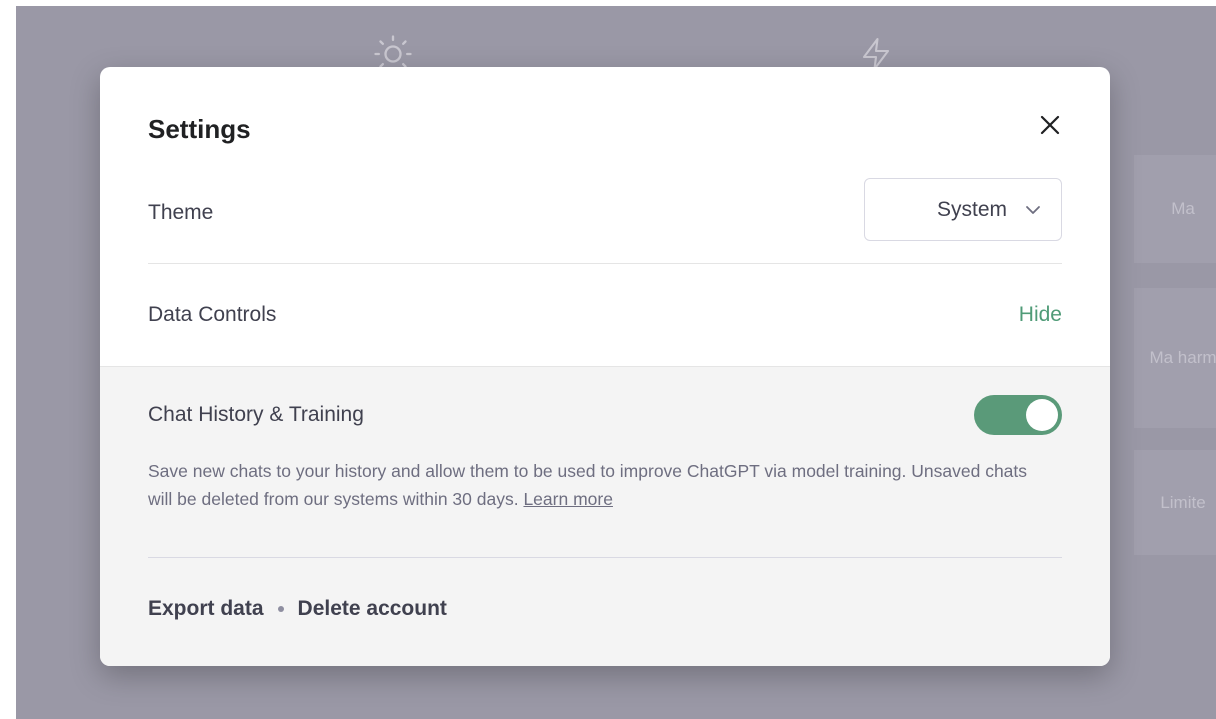  I want to click on background-card: Ma harm, so click(1175, 358).